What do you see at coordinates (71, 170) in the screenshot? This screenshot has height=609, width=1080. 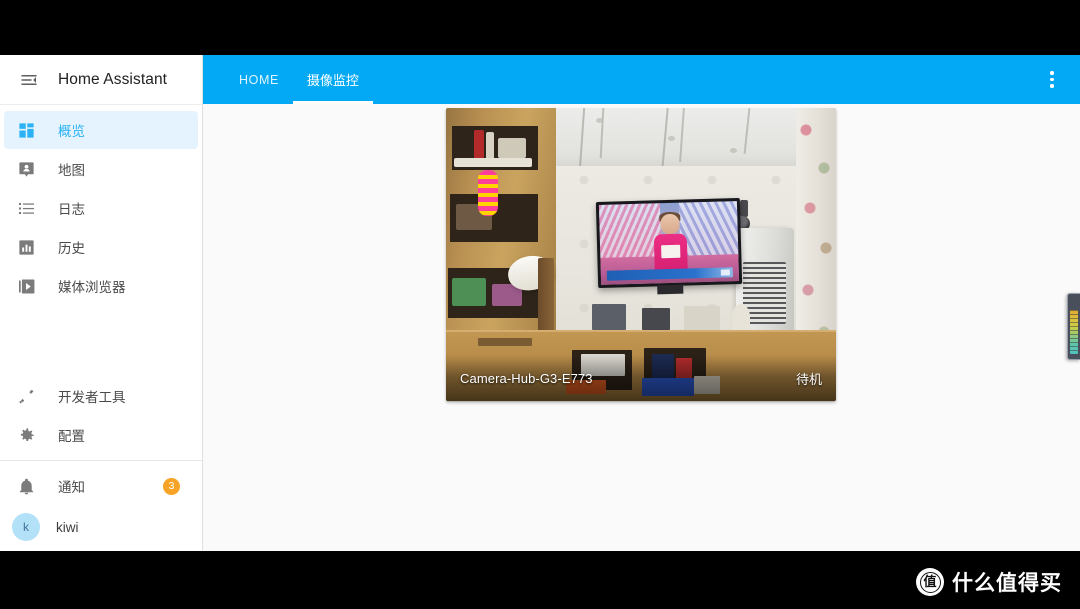 I see `sidebar-item-label: 地图` at bounding box center [71, 170].